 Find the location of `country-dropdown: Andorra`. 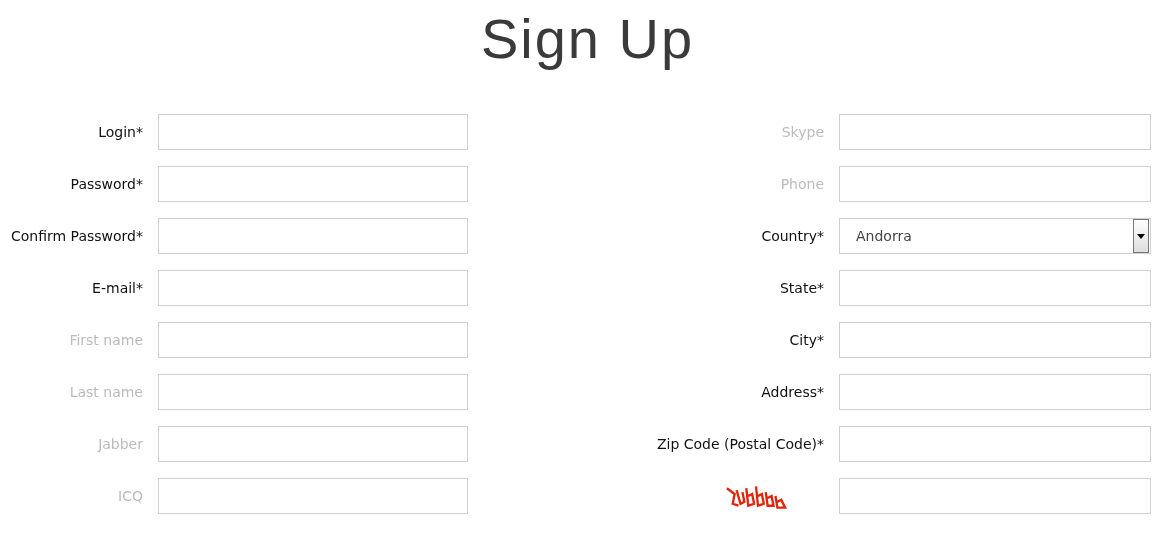

country-dropdown: Andorra is located at coordinates (995, 236).